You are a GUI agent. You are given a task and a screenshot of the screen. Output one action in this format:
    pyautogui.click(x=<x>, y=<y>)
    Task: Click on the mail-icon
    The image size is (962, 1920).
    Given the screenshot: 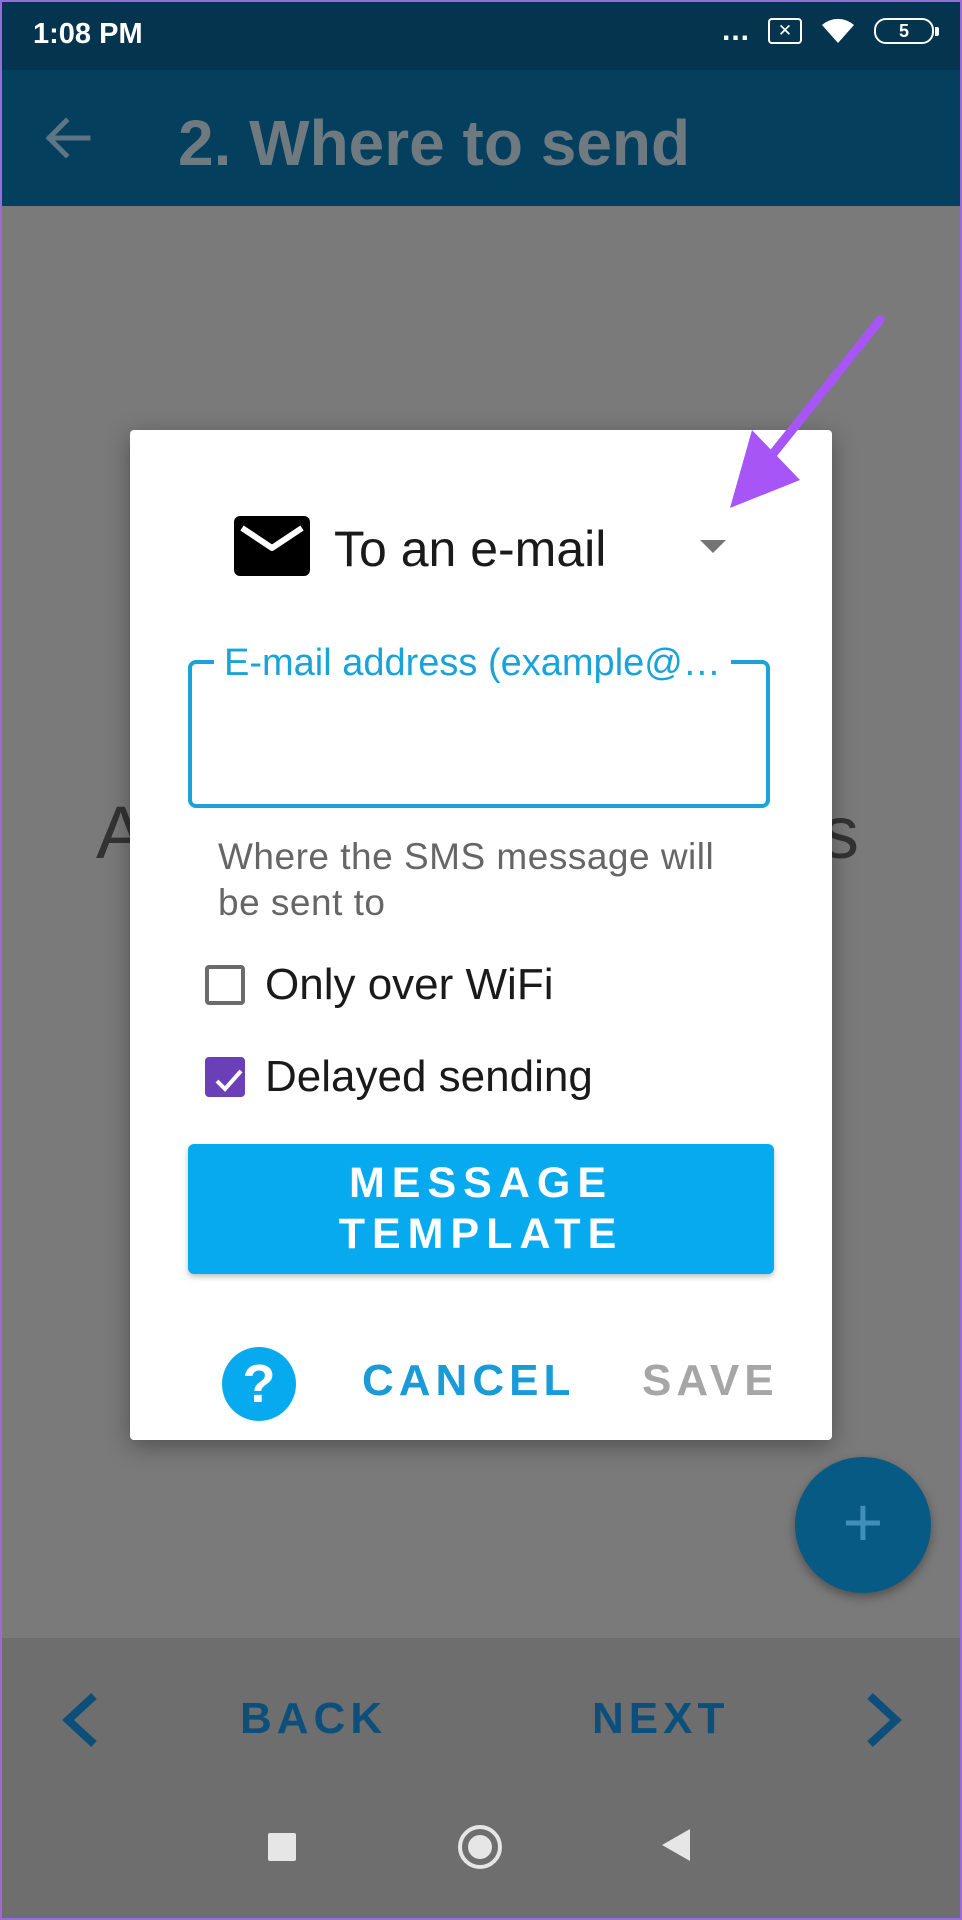 What is the action you would take?
    pyautogui.click(x=272, y=546)
    